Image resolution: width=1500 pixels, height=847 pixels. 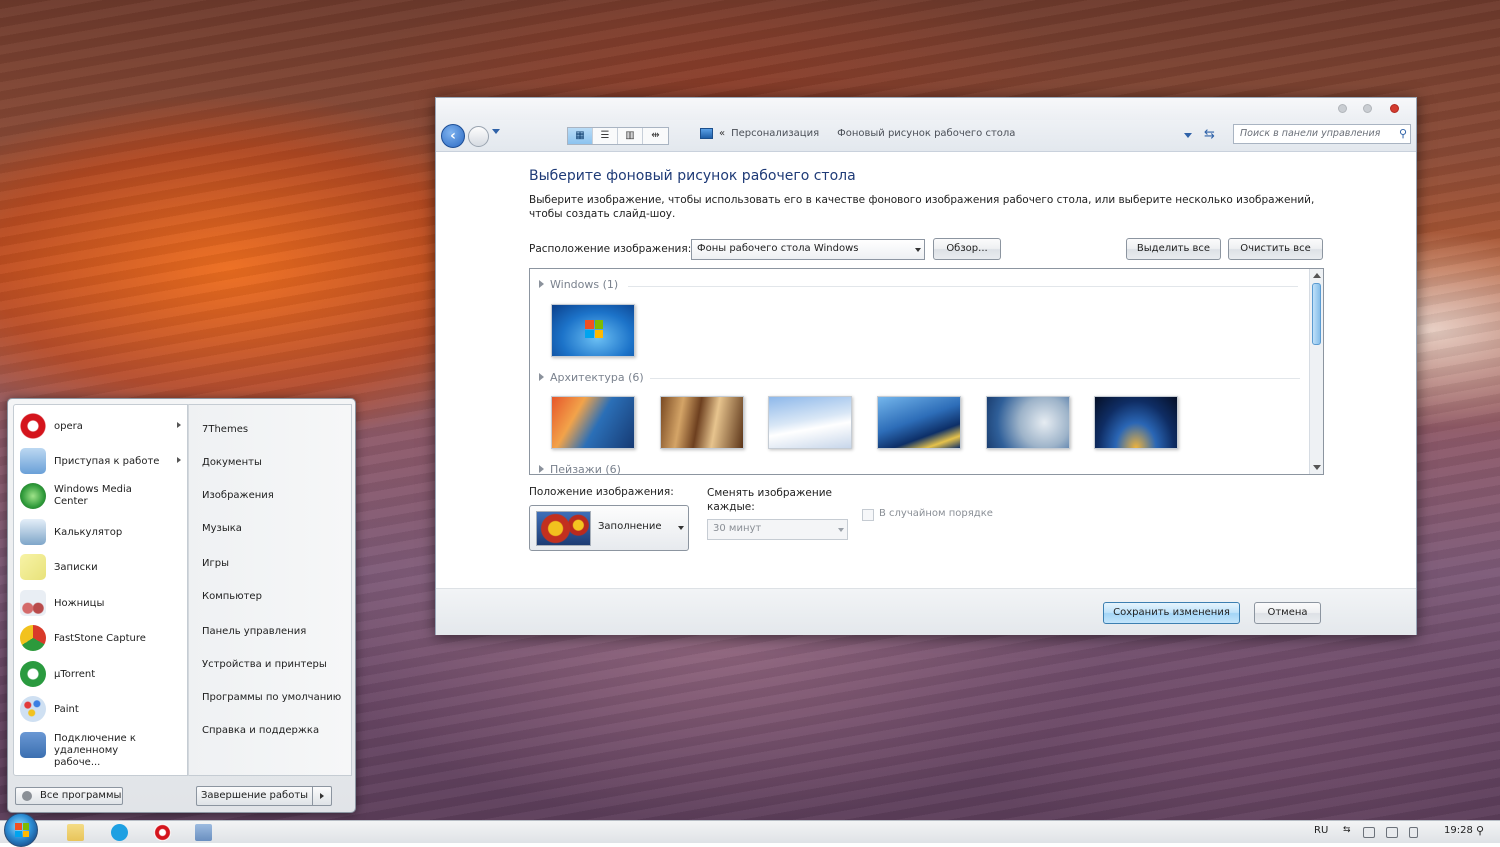 I want to click on breadcrumb-desktop-background: Фоновый рисунок рабочего стола, so click(x=926, y=133).